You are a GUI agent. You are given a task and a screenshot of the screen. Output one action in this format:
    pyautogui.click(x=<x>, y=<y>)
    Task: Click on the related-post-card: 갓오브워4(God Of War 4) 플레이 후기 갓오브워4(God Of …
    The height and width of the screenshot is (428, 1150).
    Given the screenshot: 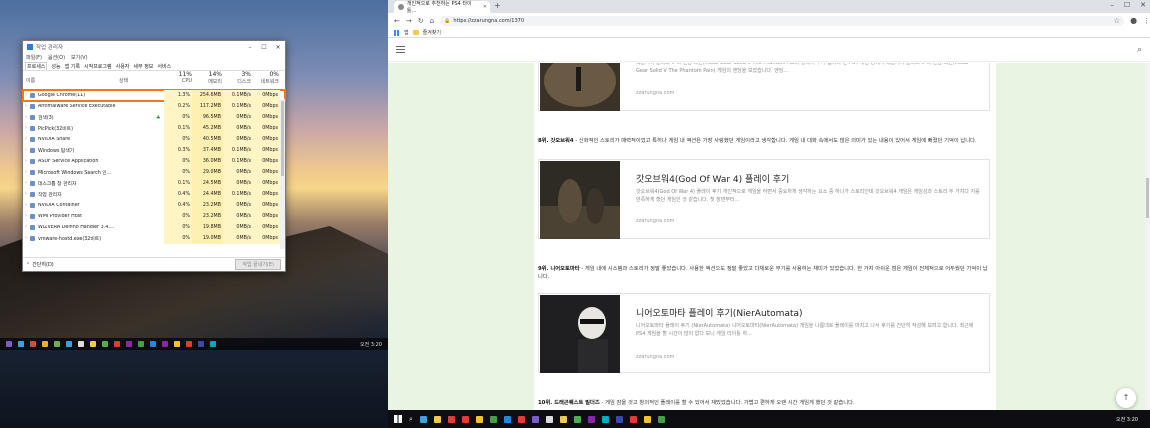 What is the action you would take?
    pyautogui.click(x=764, y=199)
    